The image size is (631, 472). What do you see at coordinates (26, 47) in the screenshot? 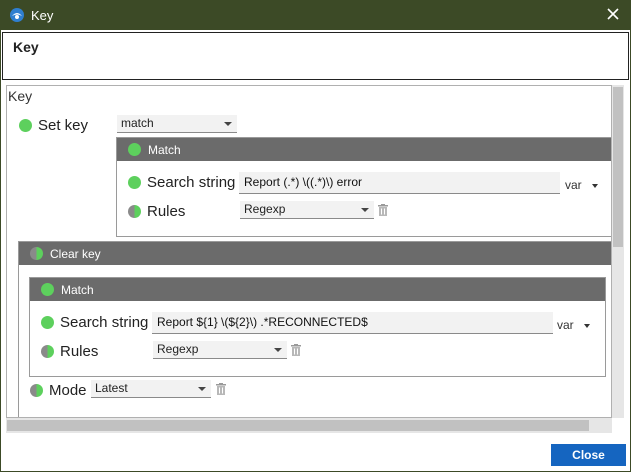
I see `page-title: Key` at bounding box center [26, 47].